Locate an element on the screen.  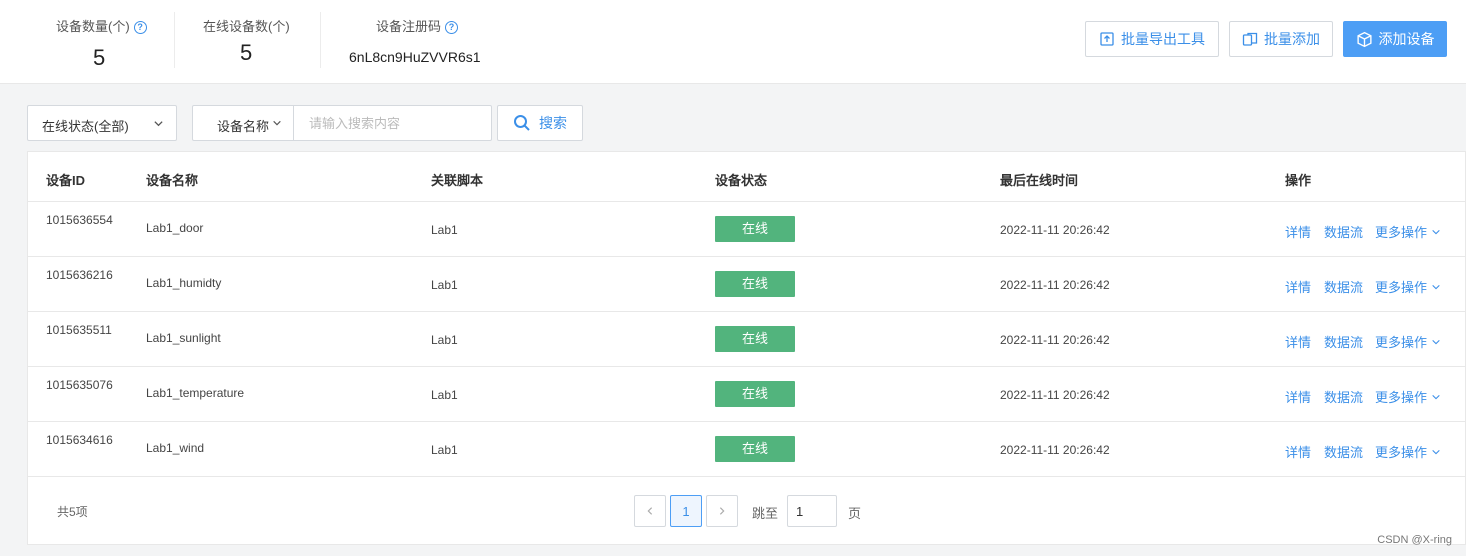
col-header-name: 设备名称 is located at coordinates (172, 180).